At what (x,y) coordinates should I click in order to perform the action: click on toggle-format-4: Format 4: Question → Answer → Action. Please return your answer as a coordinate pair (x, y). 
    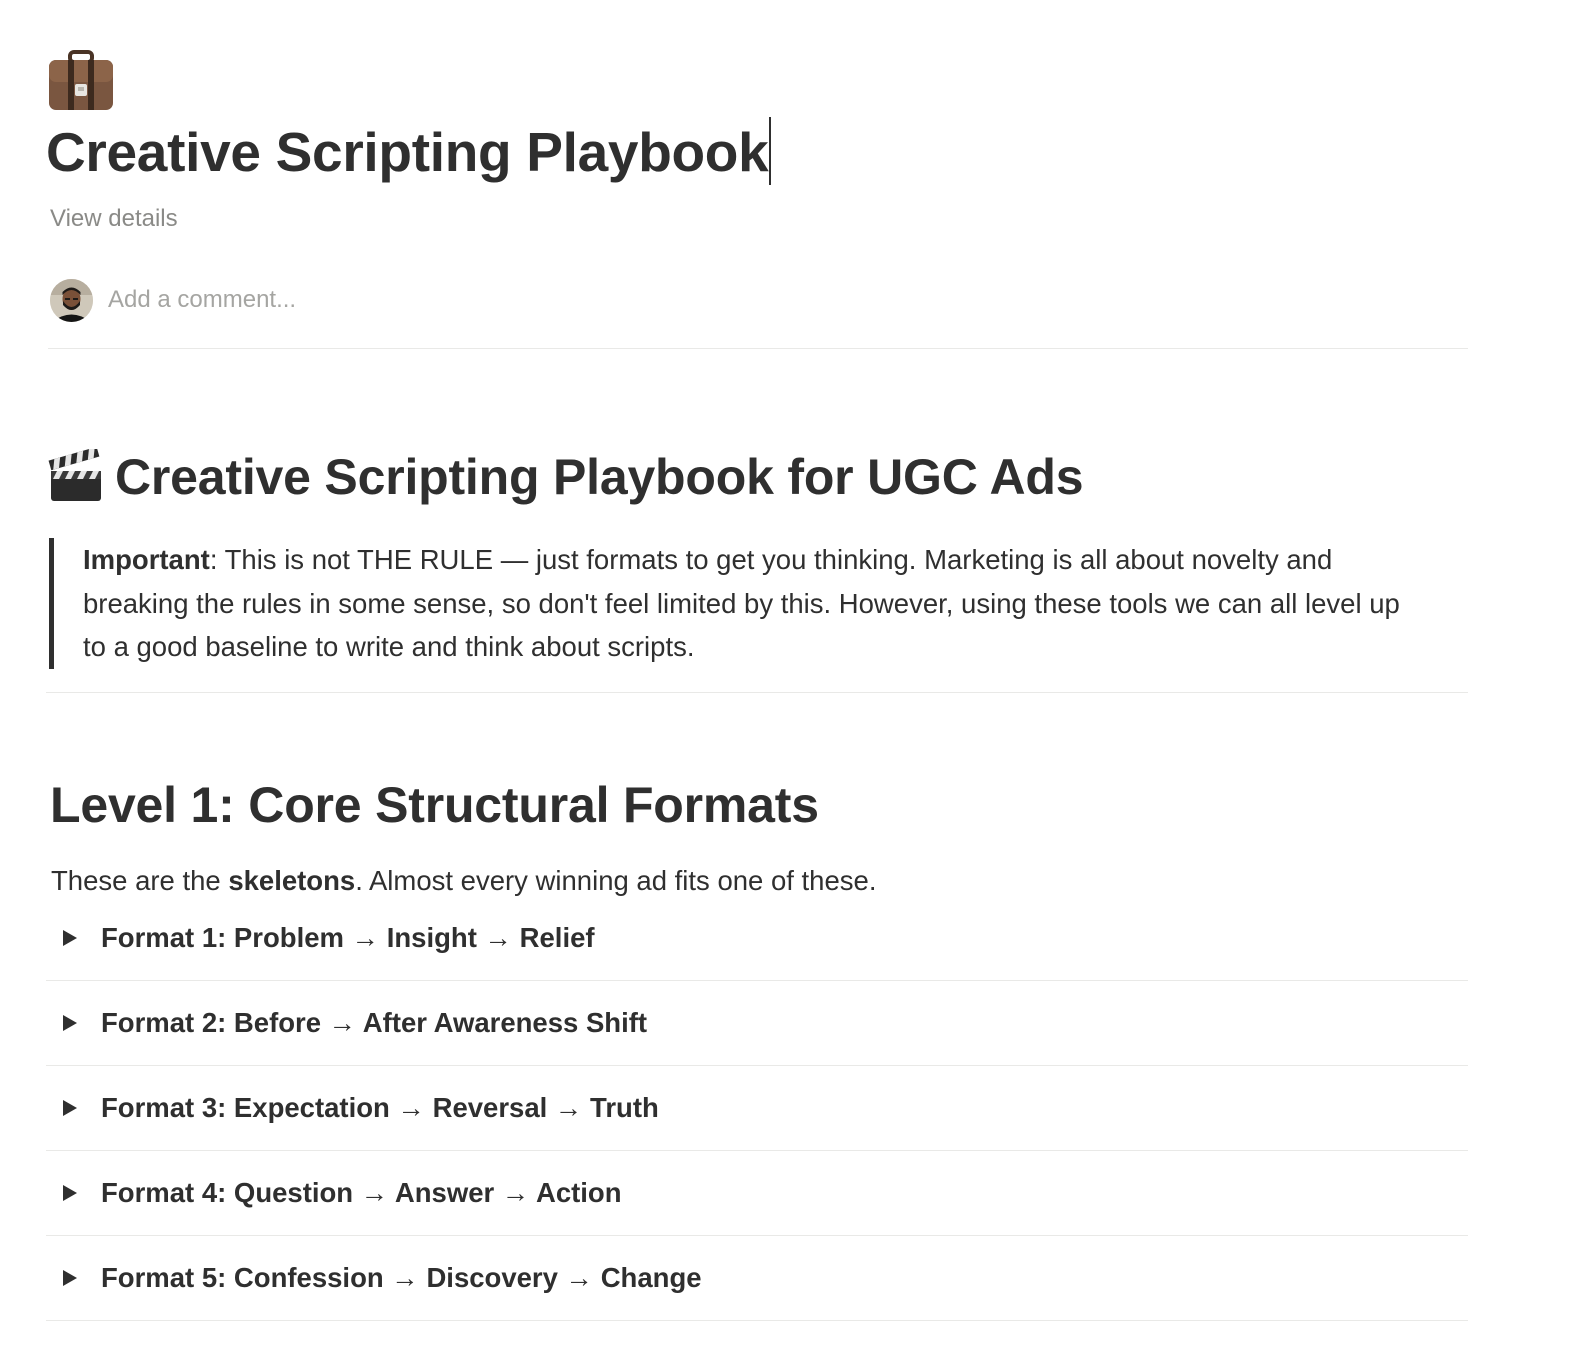
    Looking at the image, I should click on (757, 1193).